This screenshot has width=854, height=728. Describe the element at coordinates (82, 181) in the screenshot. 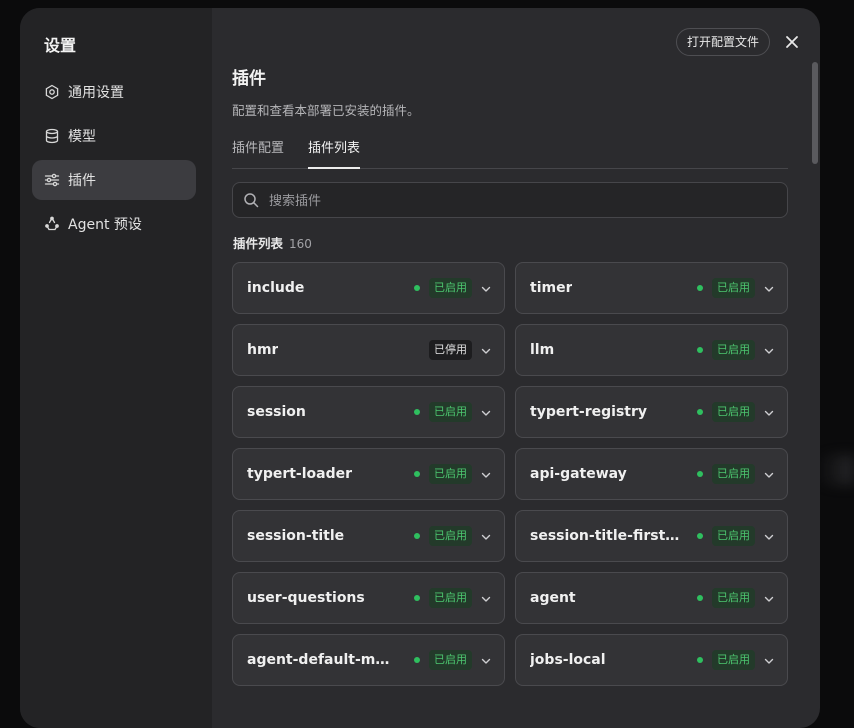

I see `sidebar-item-label: 插件` at that location.